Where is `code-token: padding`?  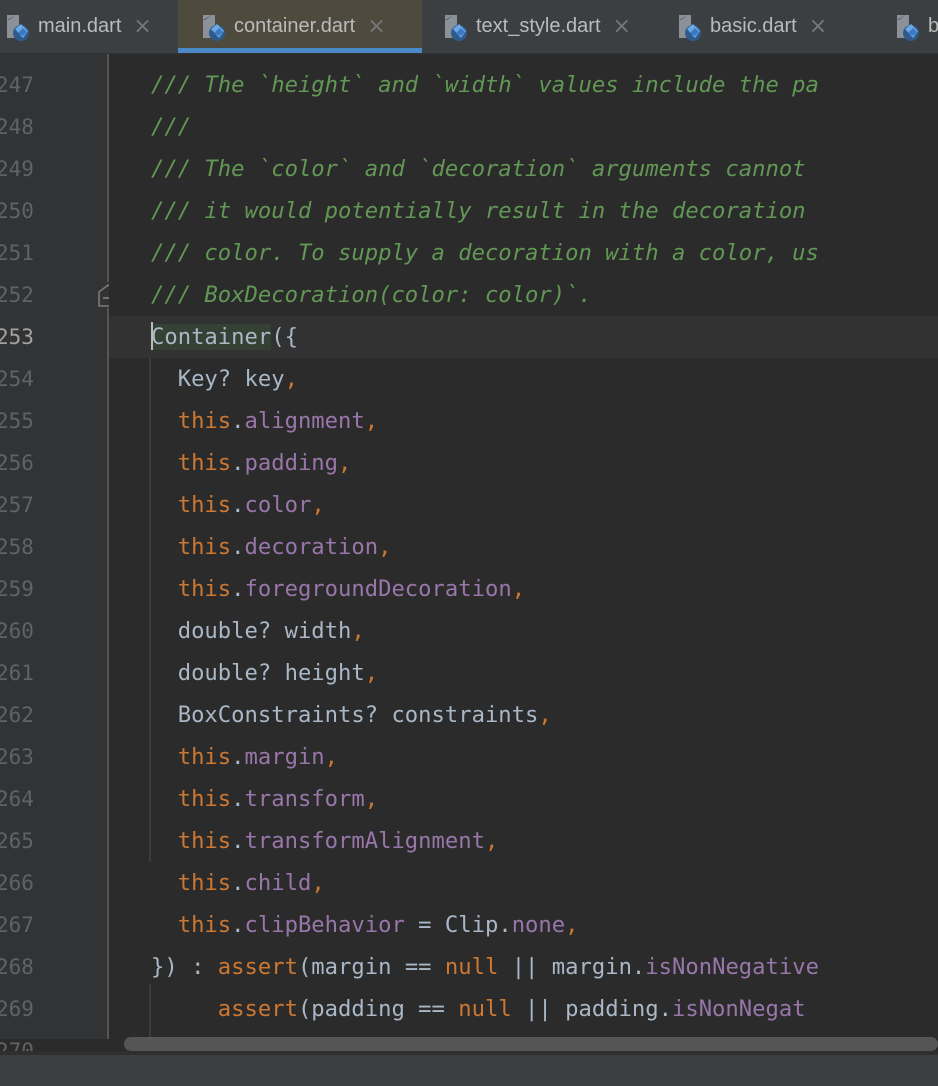 code-token: padding is located at coordinates (291, 463).